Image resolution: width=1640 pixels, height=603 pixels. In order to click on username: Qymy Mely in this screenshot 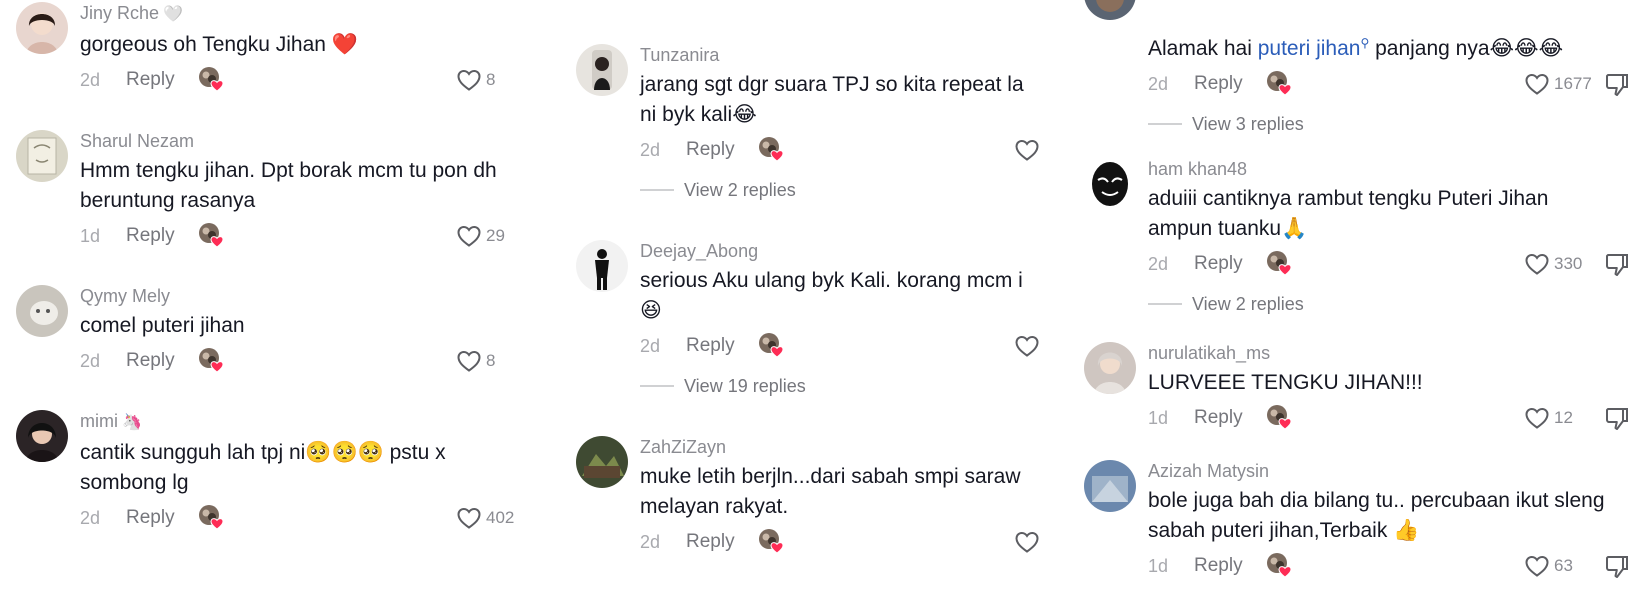, I will do `click(320, 296)`.